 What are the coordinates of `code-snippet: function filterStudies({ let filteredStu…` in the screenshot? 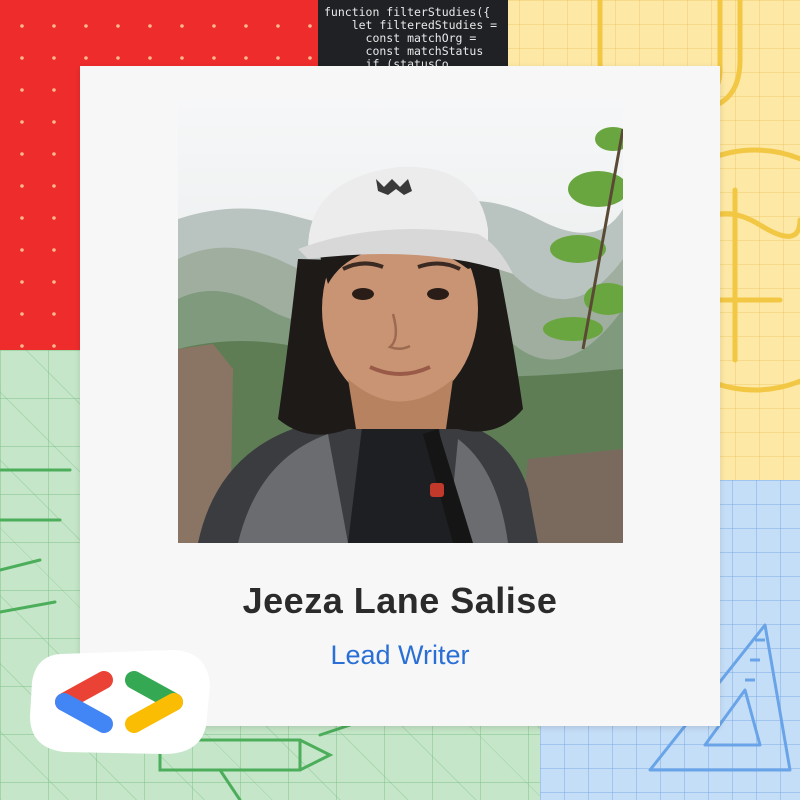 It's located at (411, 38).